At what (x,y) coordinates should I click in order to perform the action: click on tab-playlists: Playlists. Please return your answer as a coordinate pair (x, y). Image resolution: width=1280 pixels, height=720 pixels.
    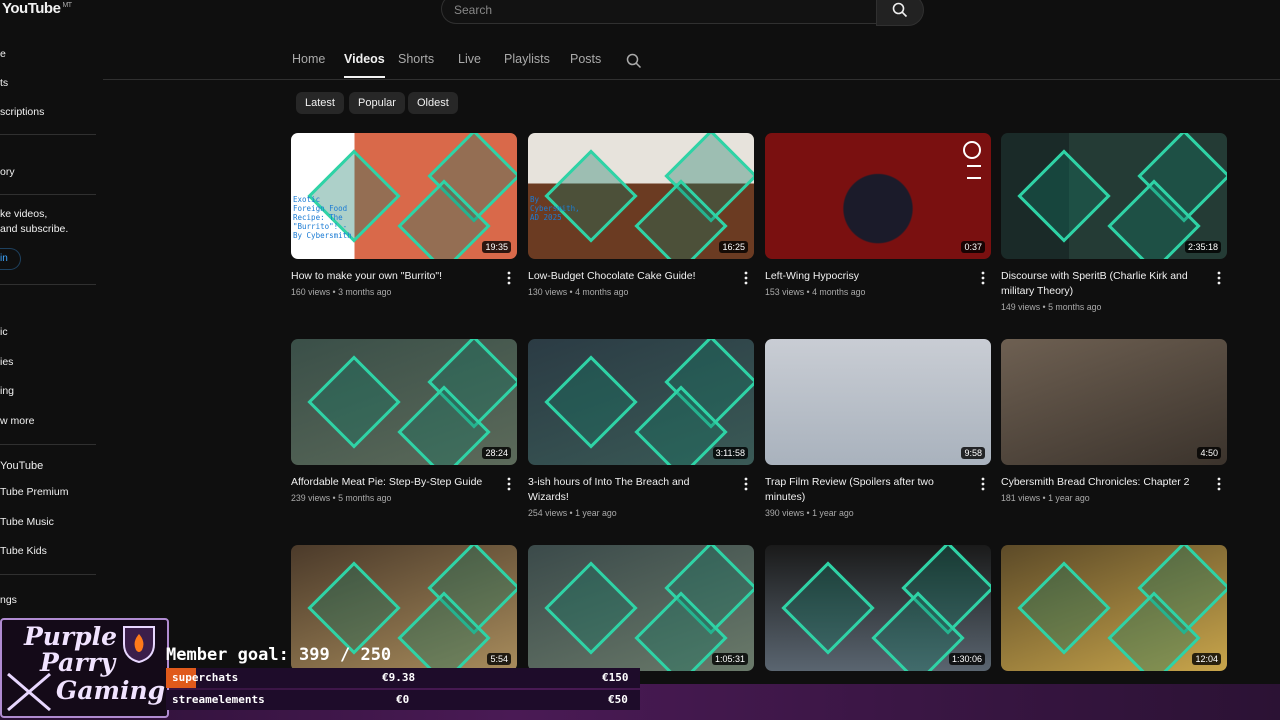
    Looking at the image, I should click on (527, 59).